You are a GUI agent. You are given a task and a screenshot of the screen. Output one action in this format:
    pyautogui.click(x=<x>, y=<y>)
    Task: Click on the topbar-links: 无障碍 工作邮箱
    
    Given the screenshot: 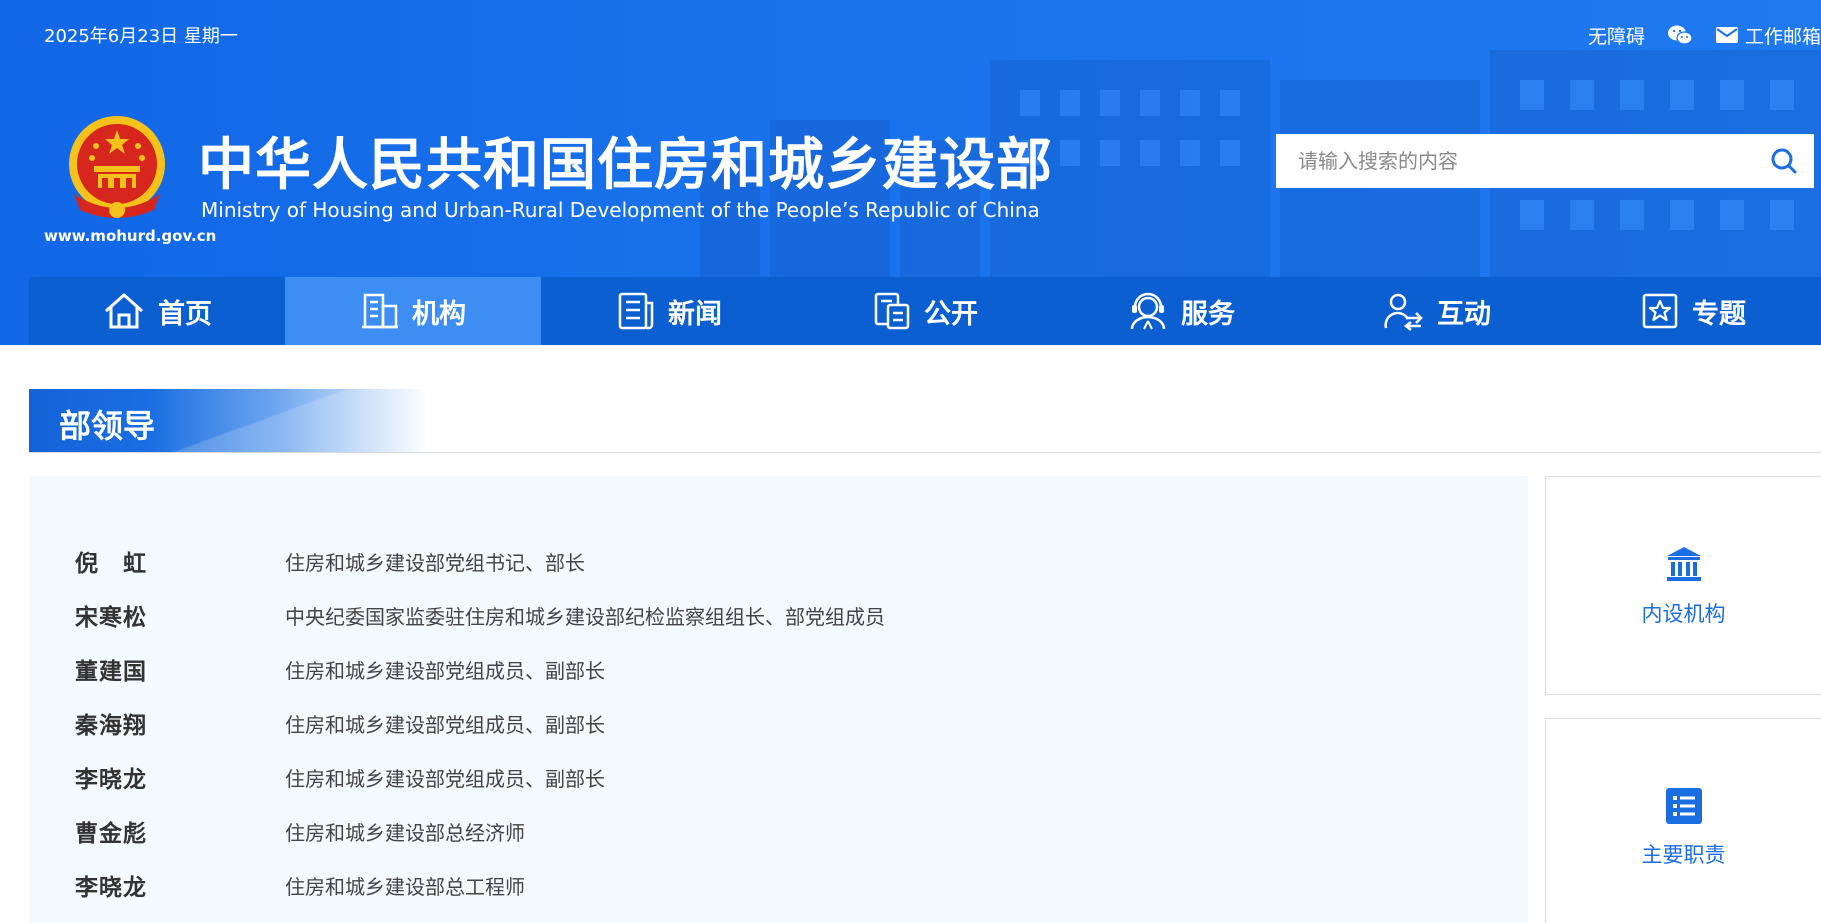 What is the action you would take?
    pyautogui.click(x=1704, y=35)
    